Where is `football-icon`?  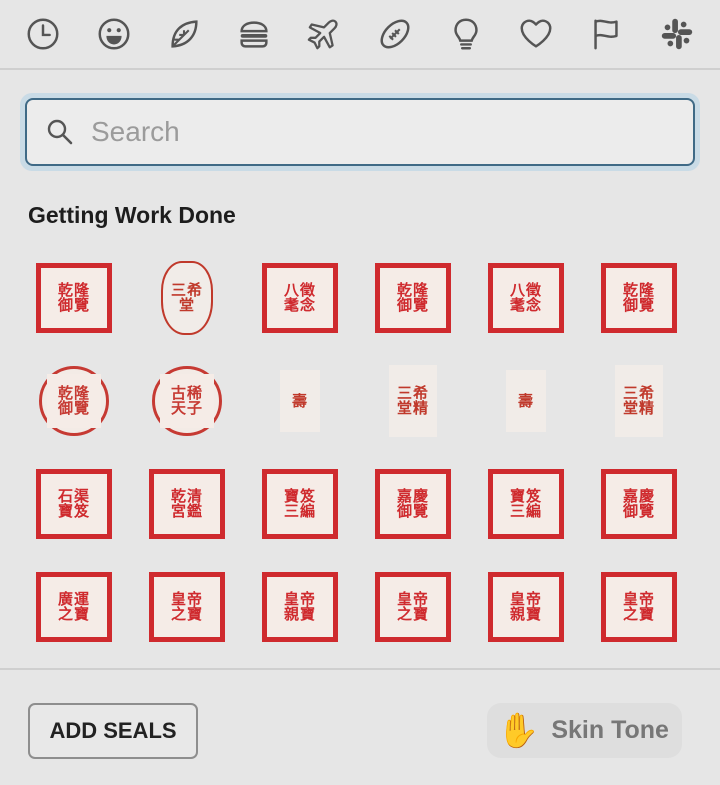 football-icon is located at coordinates (395, 34).